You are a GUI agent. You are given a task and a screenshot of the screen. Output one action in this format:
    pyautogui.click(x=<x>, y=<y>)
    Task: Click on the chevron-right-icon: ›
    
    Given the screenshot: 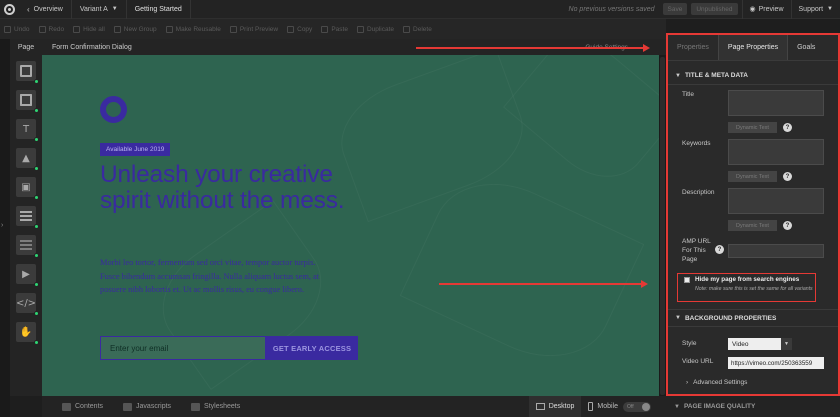 What is the action you would take?
    pyautogui.click(x=687, y=382)
    